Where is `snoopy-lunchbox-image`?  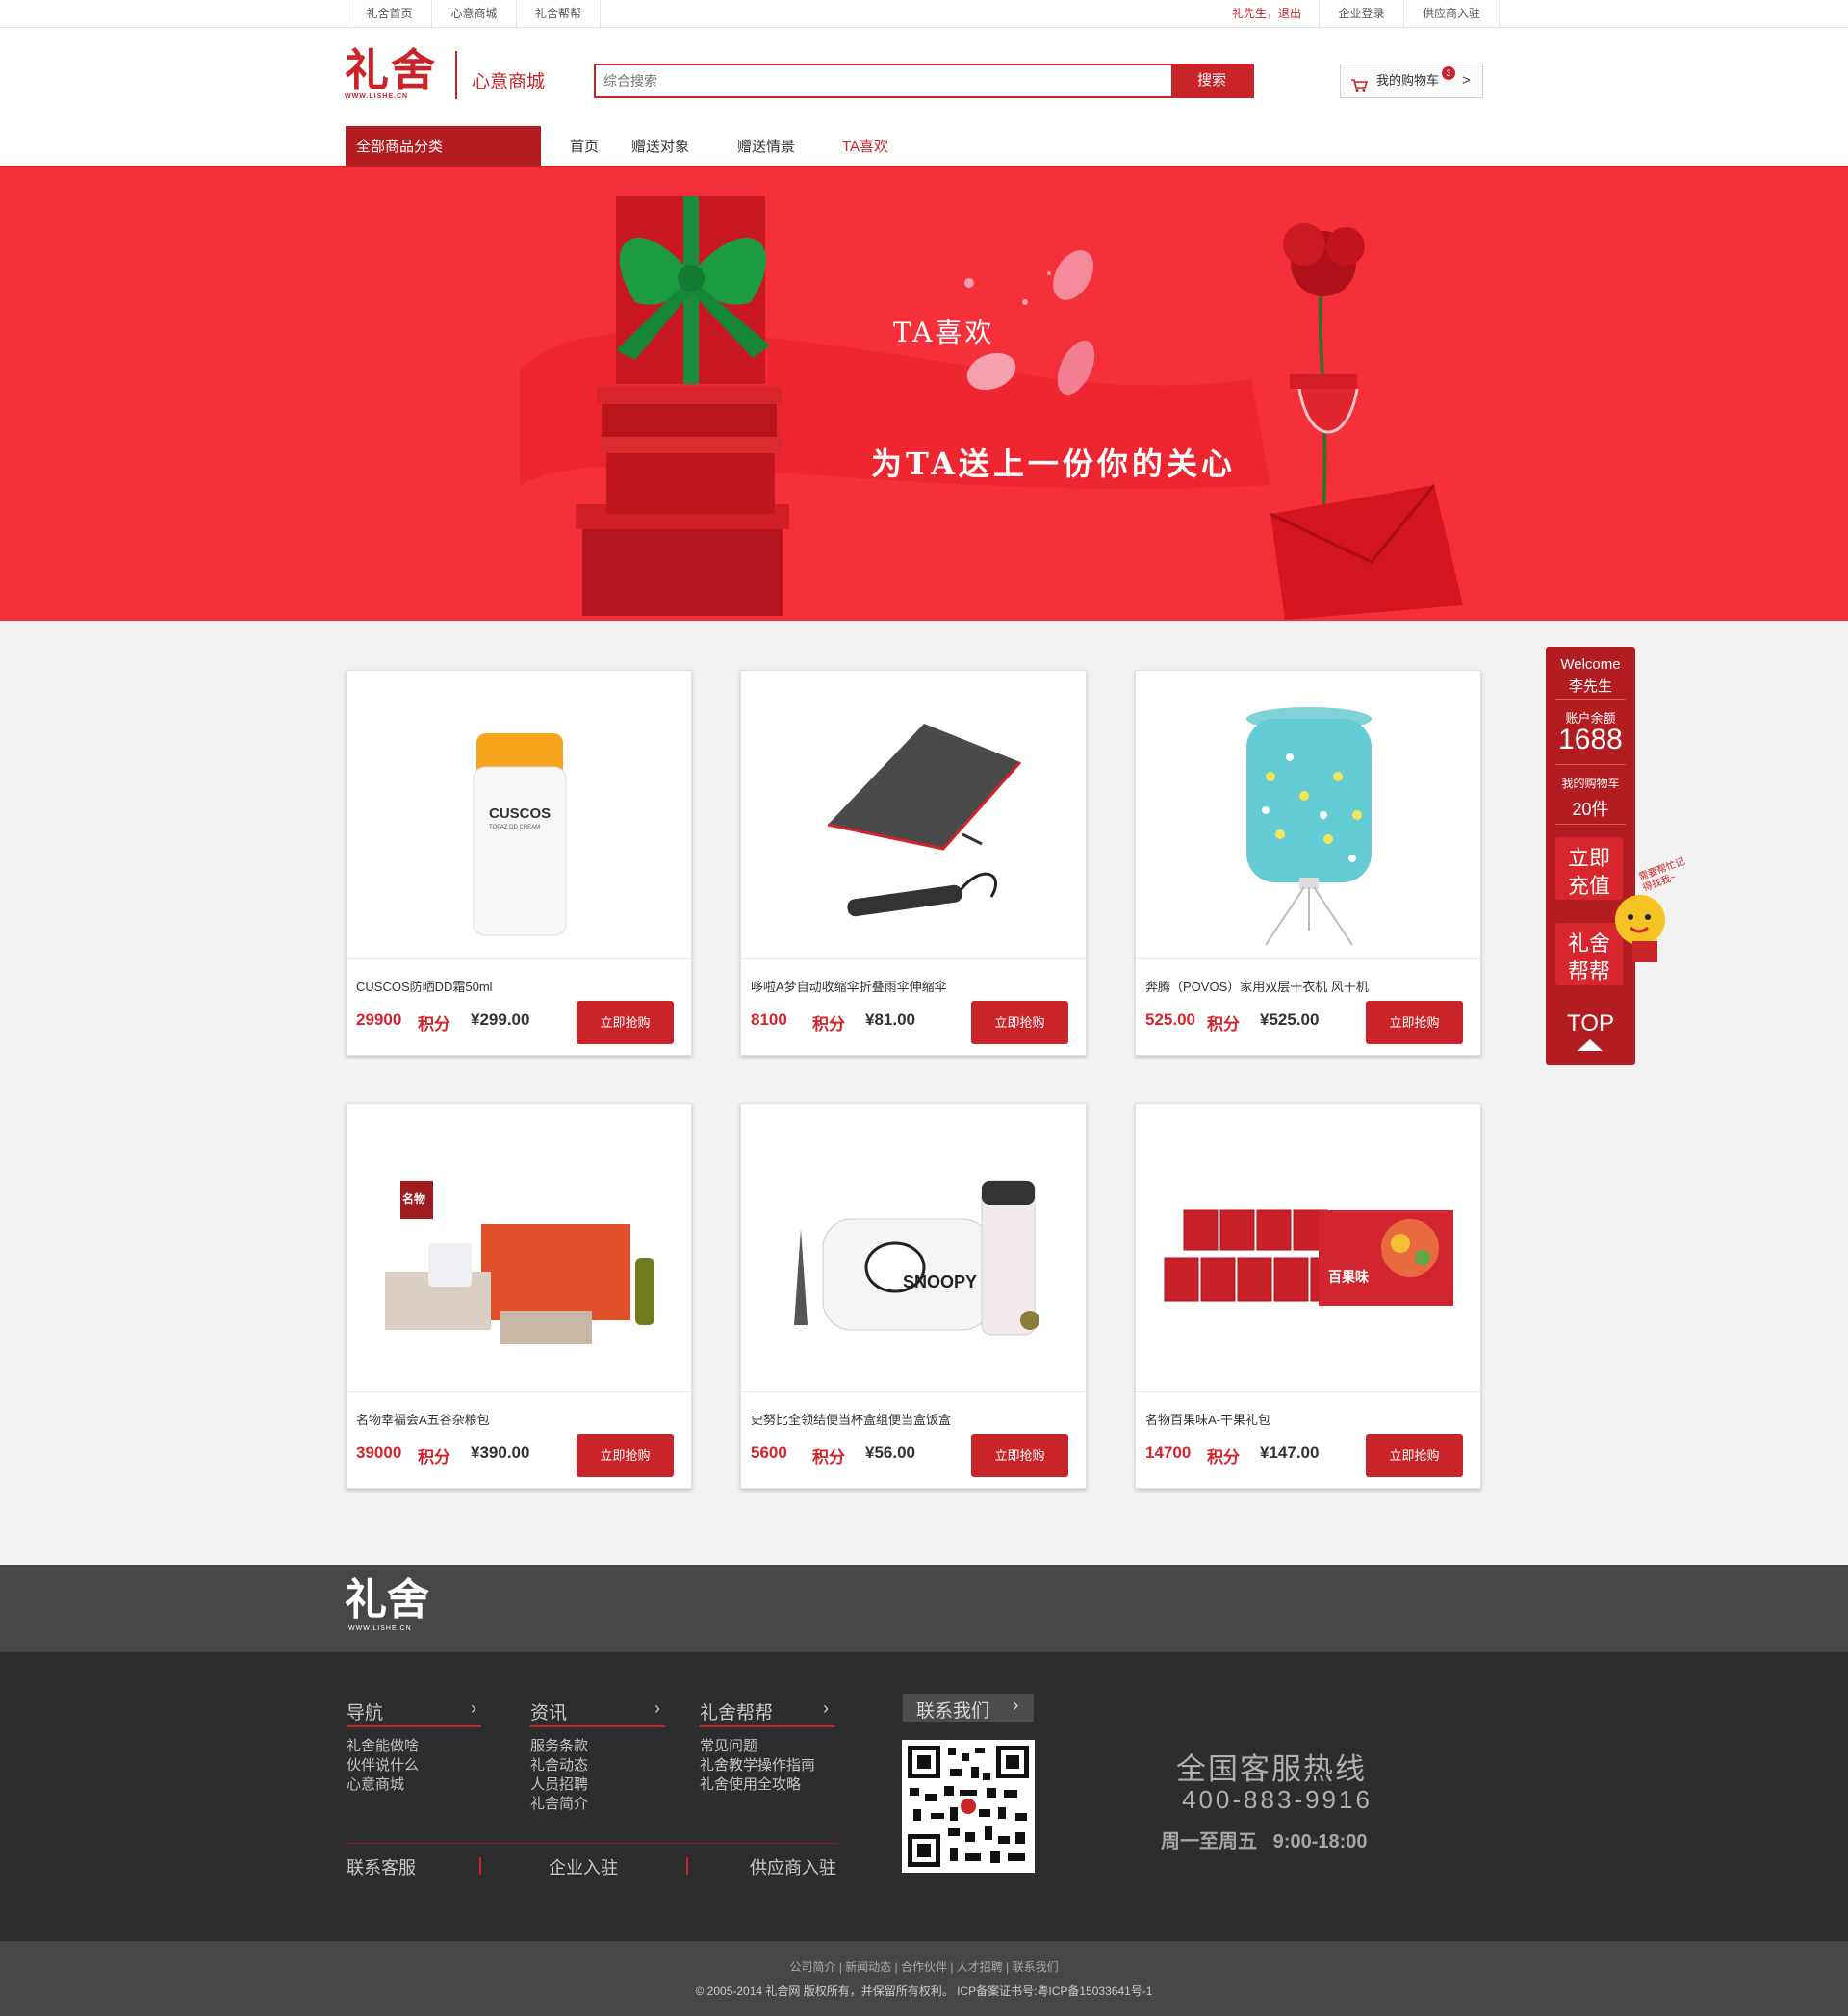 snoopy-lunchbox-image is located at coordinates (917, 1258).